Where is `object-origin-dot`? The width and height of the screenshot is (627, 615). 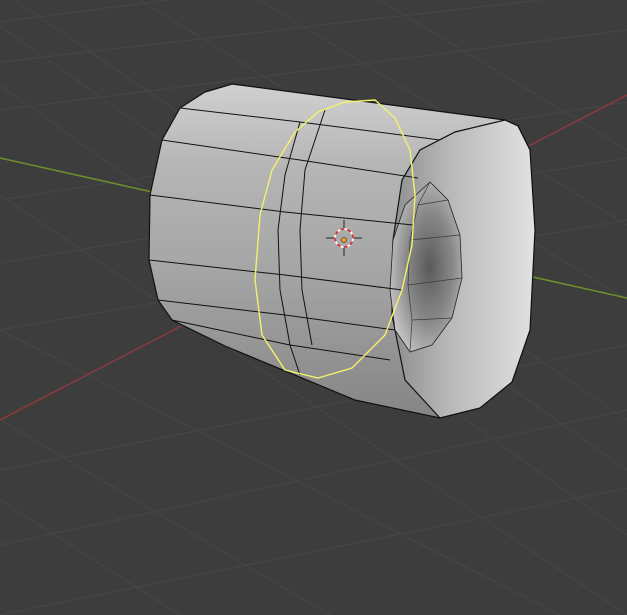
object-origin-dot is located at coordinates (344, 240).